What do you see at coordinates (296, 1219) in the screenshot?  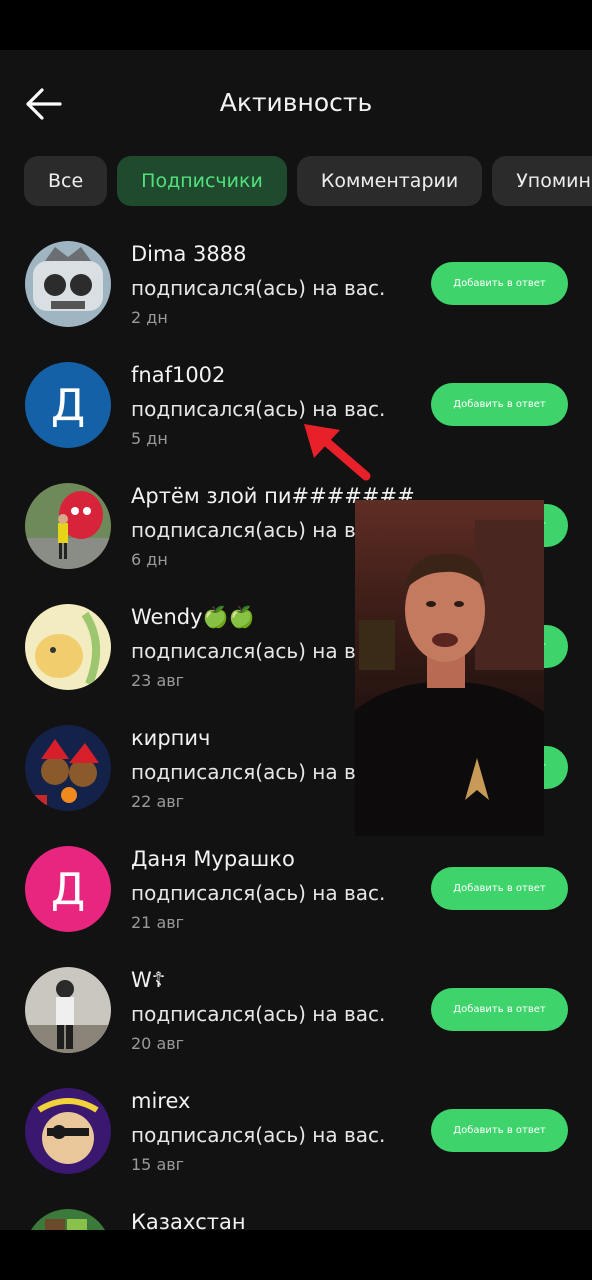 I see `list-item: Казахстан Добавить в ответ` at bounding box center [296, 1219].